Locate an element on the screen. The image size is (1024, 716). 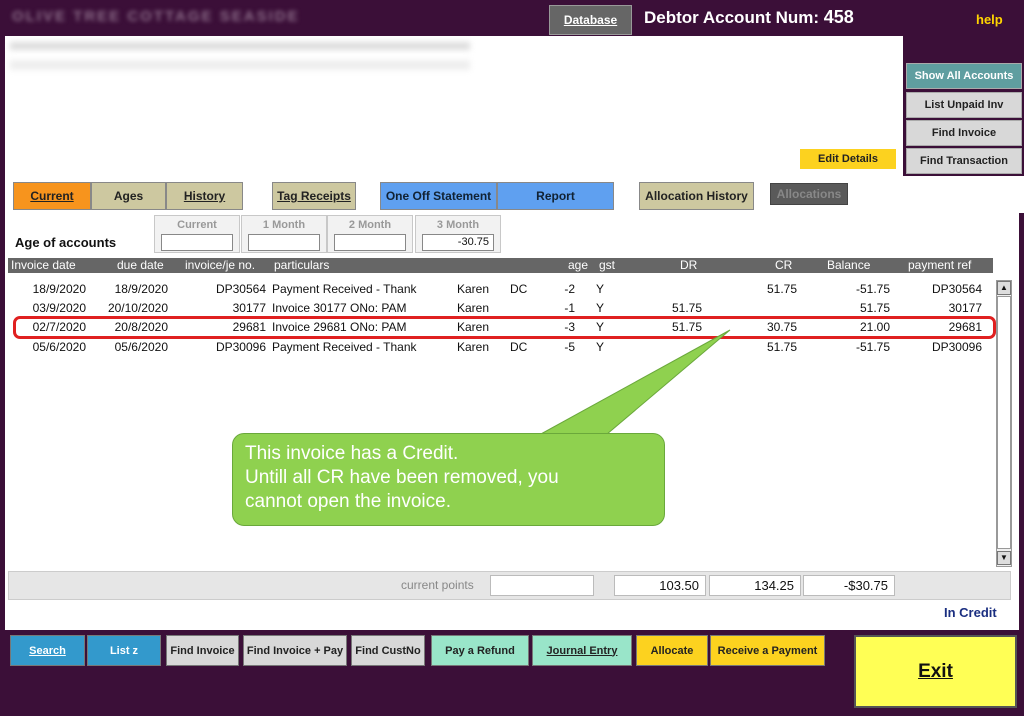
scroll-thumb is located at coordinates (1004, 422).